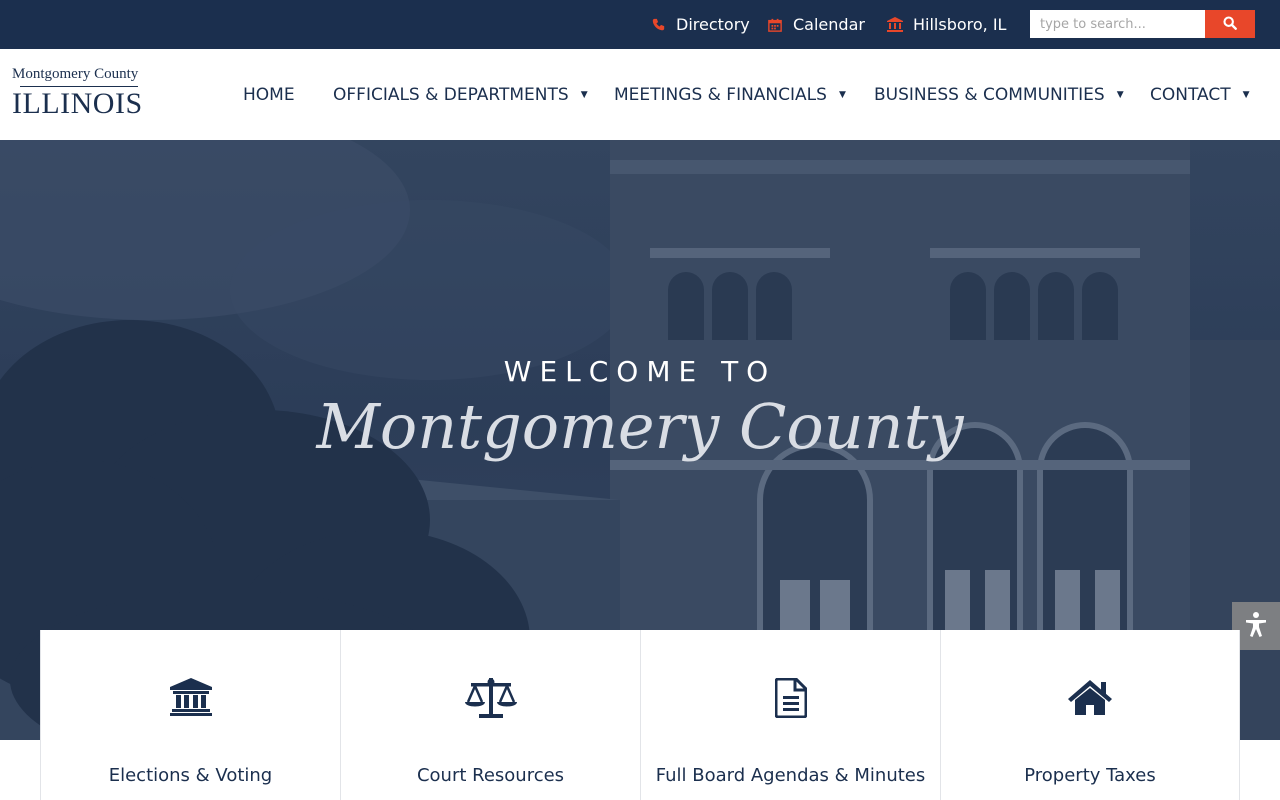  I want to click on card-elections-voting: Elections & Voting, so click(190, 715).